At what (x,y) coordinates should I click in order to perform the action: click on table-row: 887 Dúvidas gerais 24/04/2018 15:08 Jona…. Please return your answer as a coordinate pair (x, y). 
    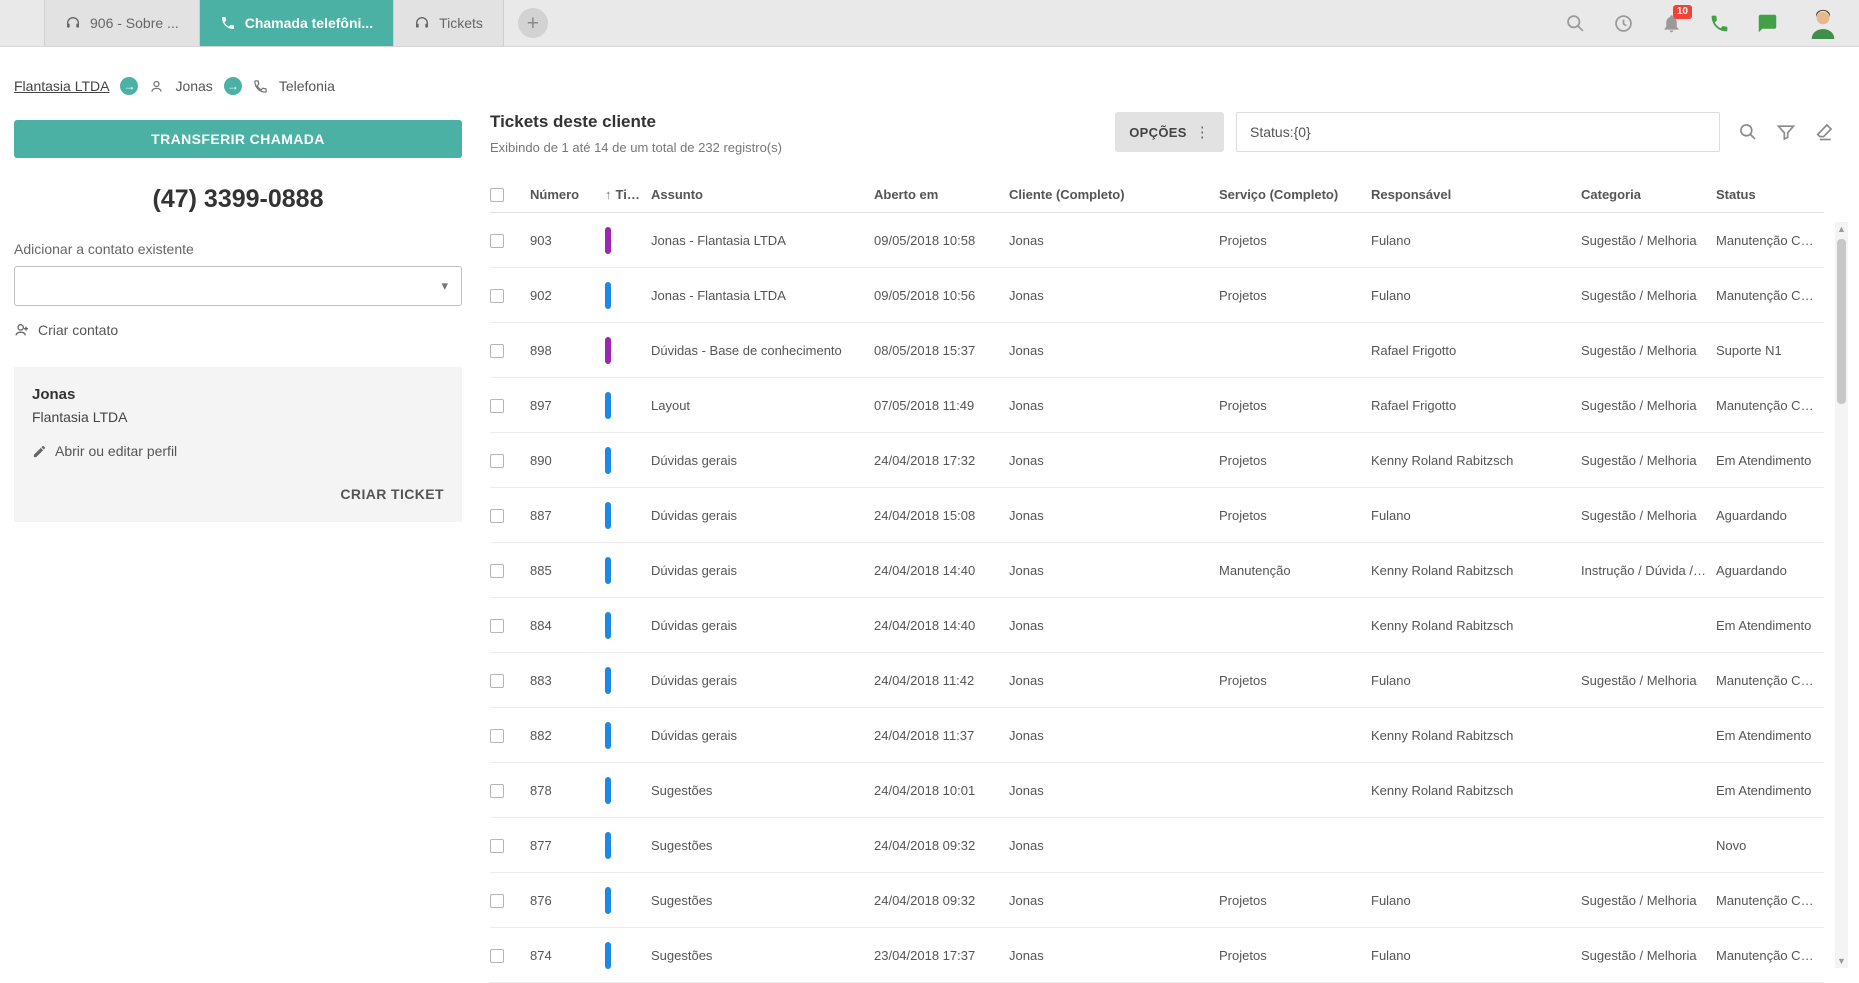
    Looking at the image, I should click on (1157, 515).